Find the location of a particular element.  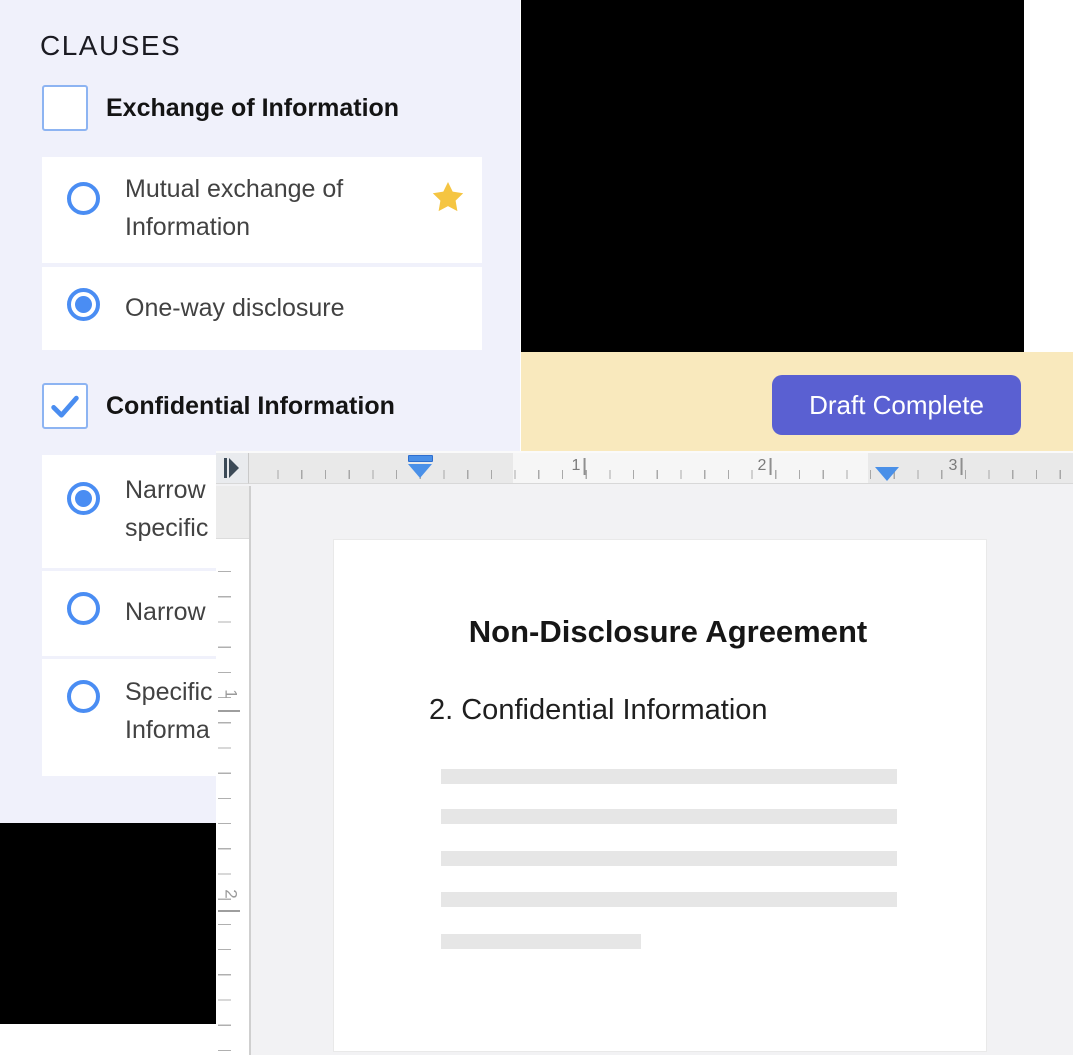

checkbox-unchecked-icon is located at coordinates (65, 108).